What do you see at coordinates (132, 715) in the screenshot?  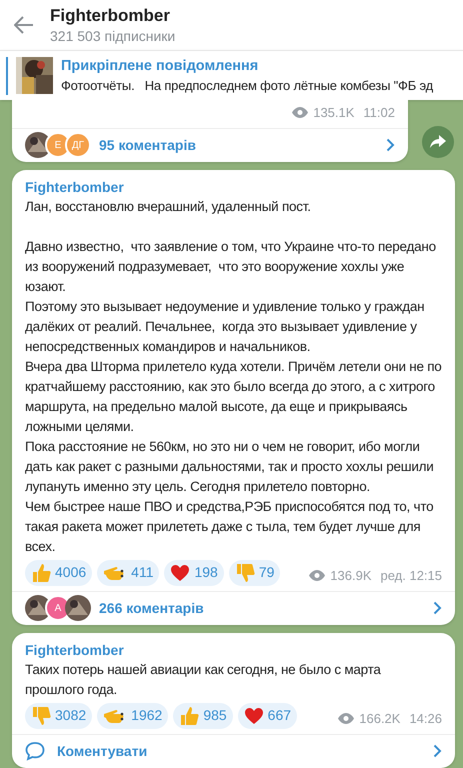 I see `reaction-button: 1962` at bounding box center [132, 715].